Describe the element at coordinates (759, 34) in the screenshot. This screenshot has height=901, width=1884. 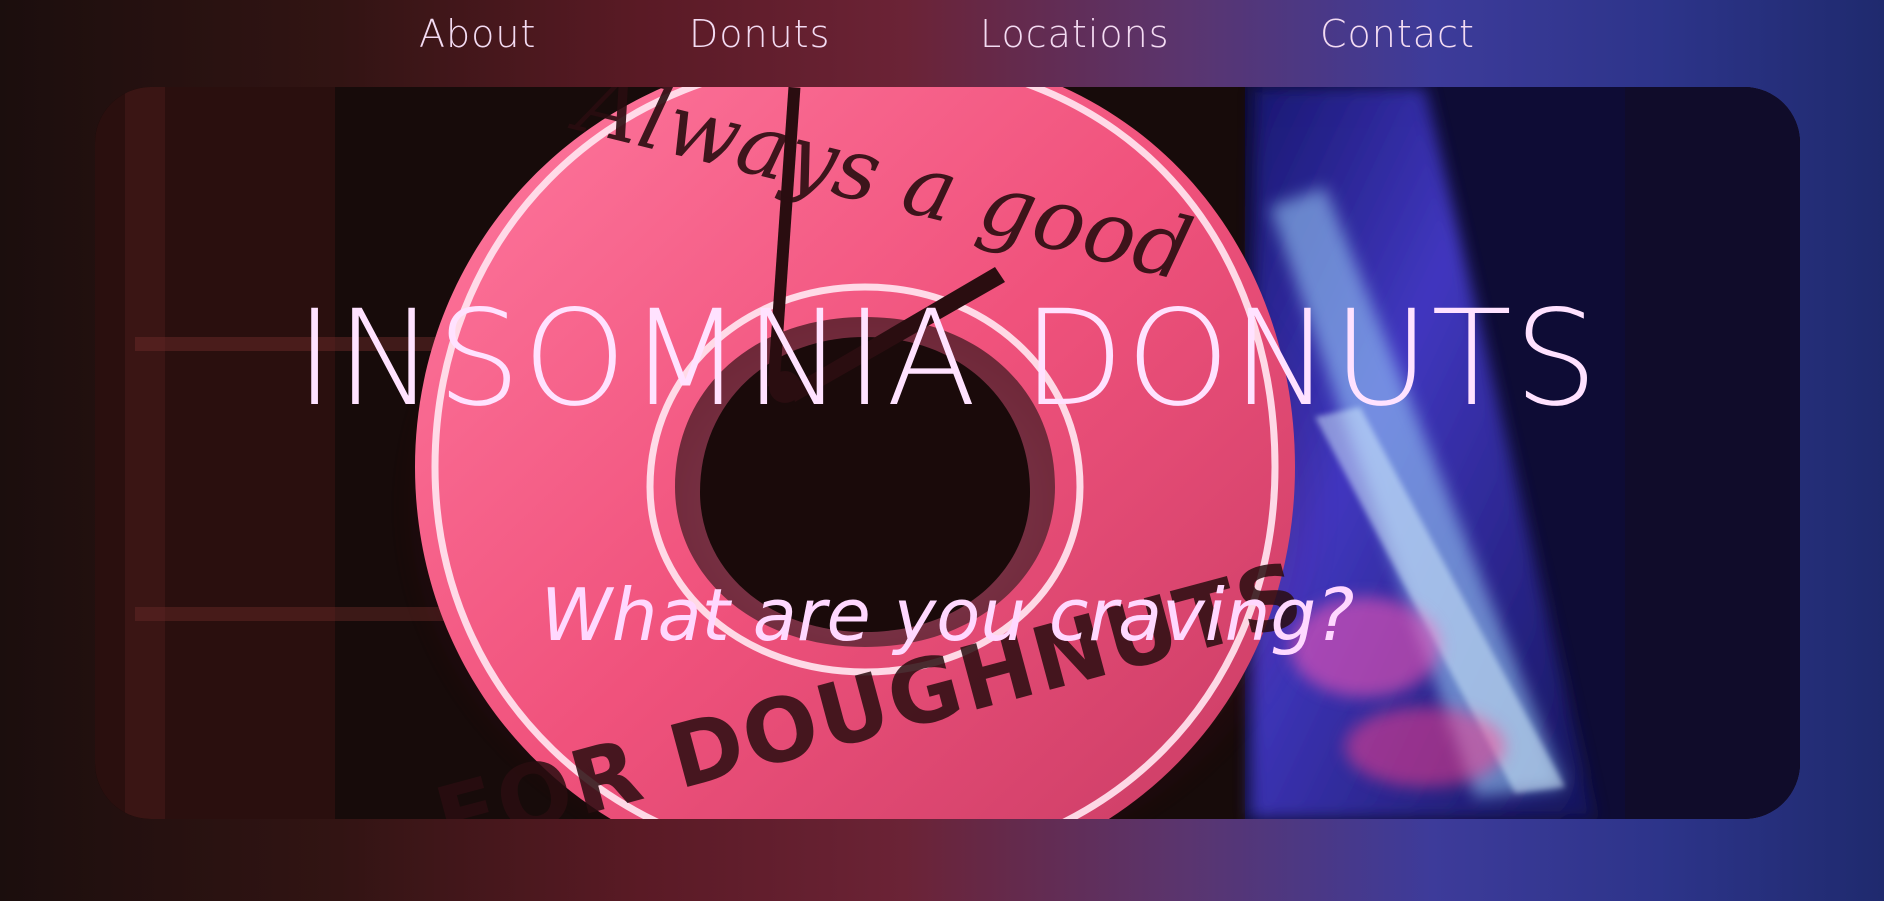
I see `nav-donuts-link: Donuts` at that location.